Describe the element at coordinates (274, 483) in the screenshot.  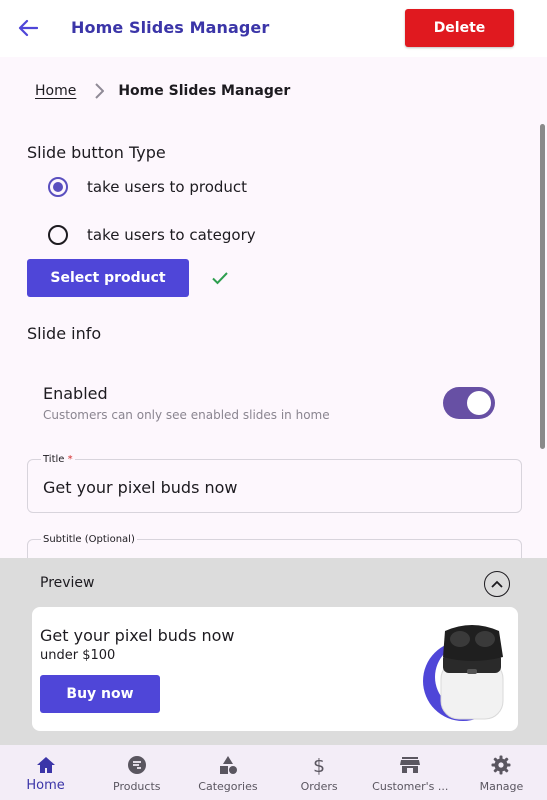
I see `title-field: Title * Get your pixel buds now` at that location.